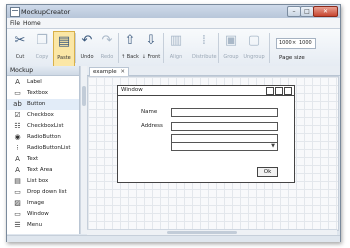 This screenshot has height=248, width=350. I want to click on page-size-times: ×, so click(294, 43).